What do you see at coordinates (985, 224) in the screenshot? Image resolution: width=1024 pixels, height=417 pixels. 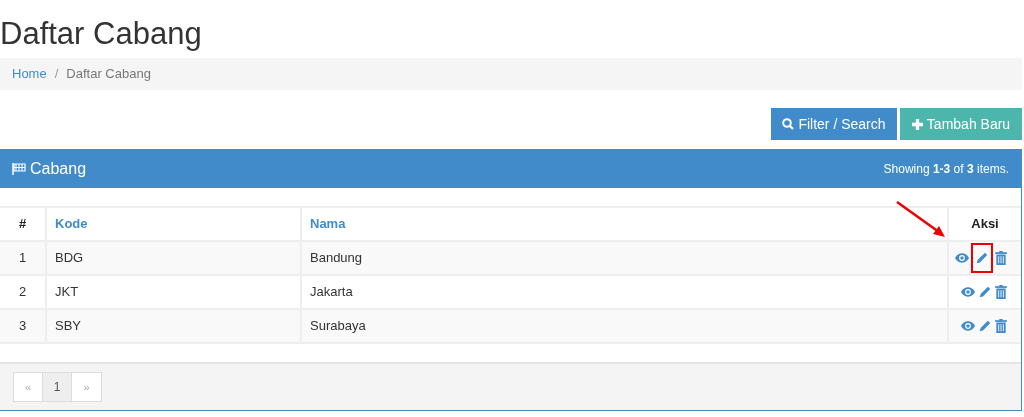 I see `column-header: Aksi` at bounding box center [985, 224].